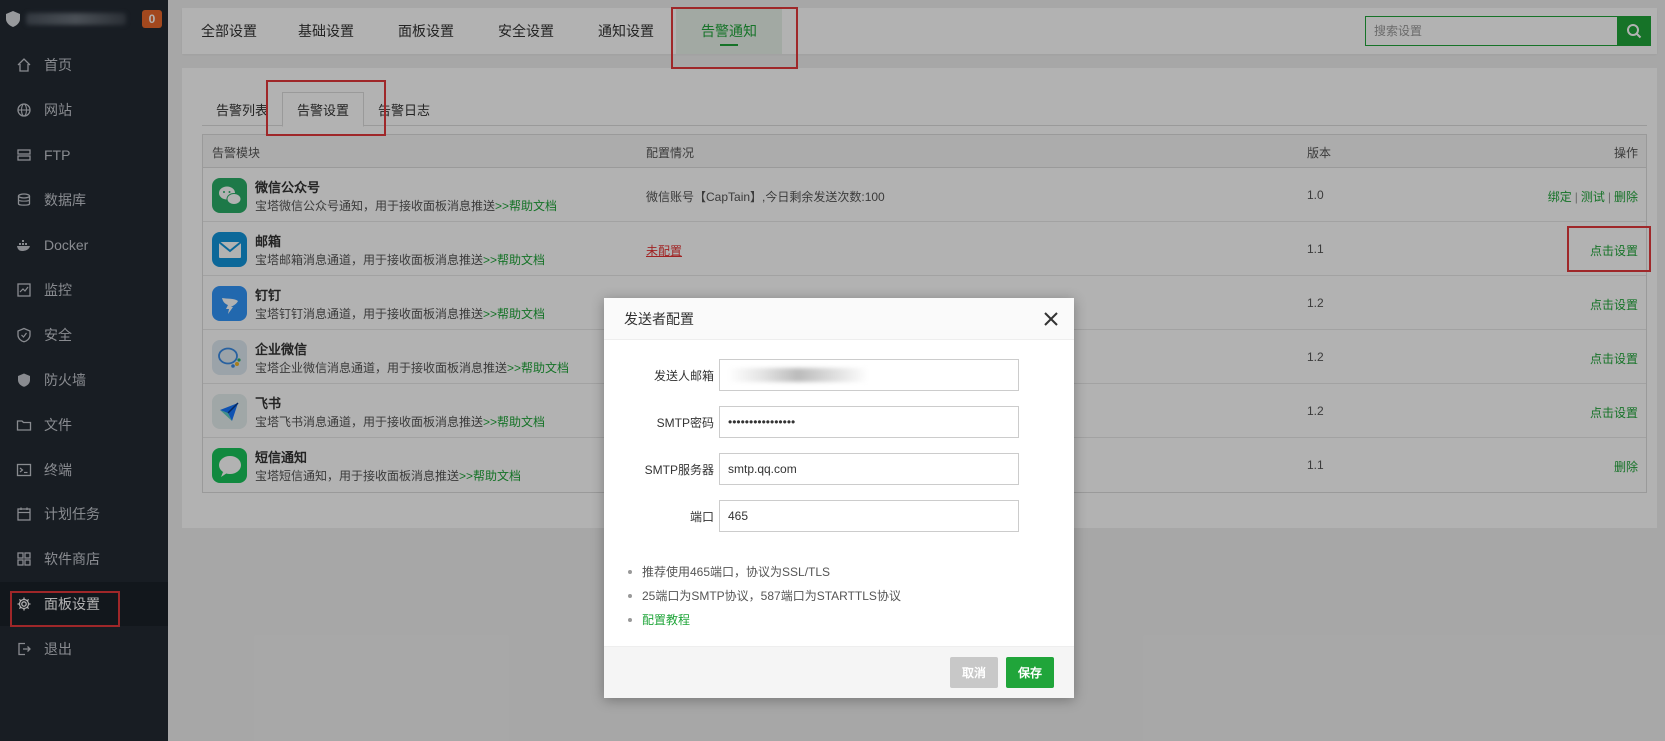  I want to click on dialog-footer: 取消 保存, so click(839, 672).